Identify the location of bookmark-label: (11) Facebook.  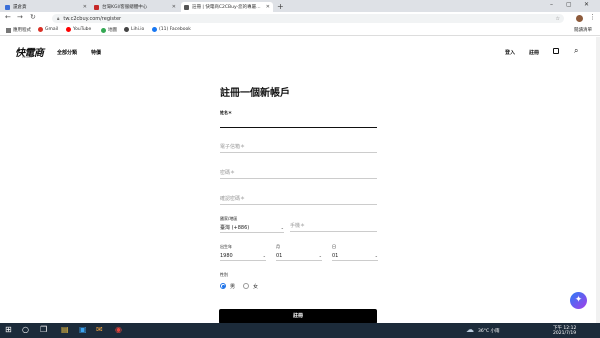
(175, 29).